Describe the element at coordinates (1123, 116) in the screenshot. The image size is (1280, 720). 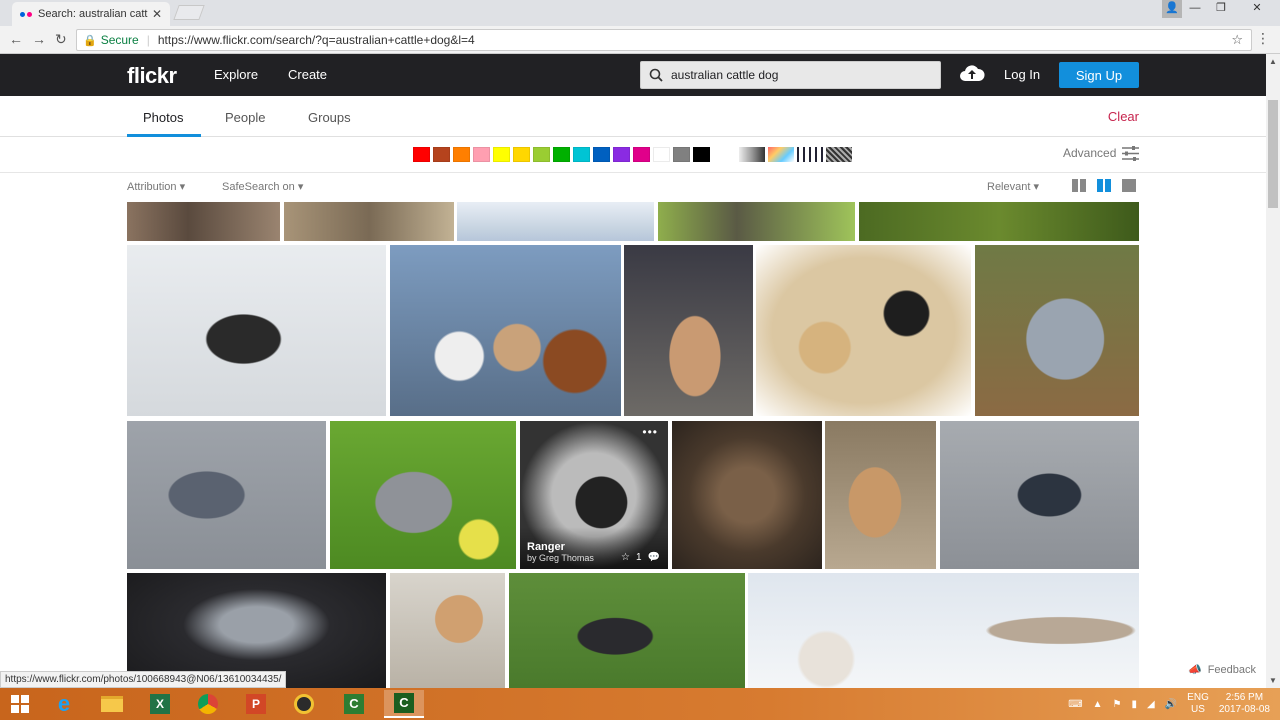
I see `clear-search-link: Clear` at that location.